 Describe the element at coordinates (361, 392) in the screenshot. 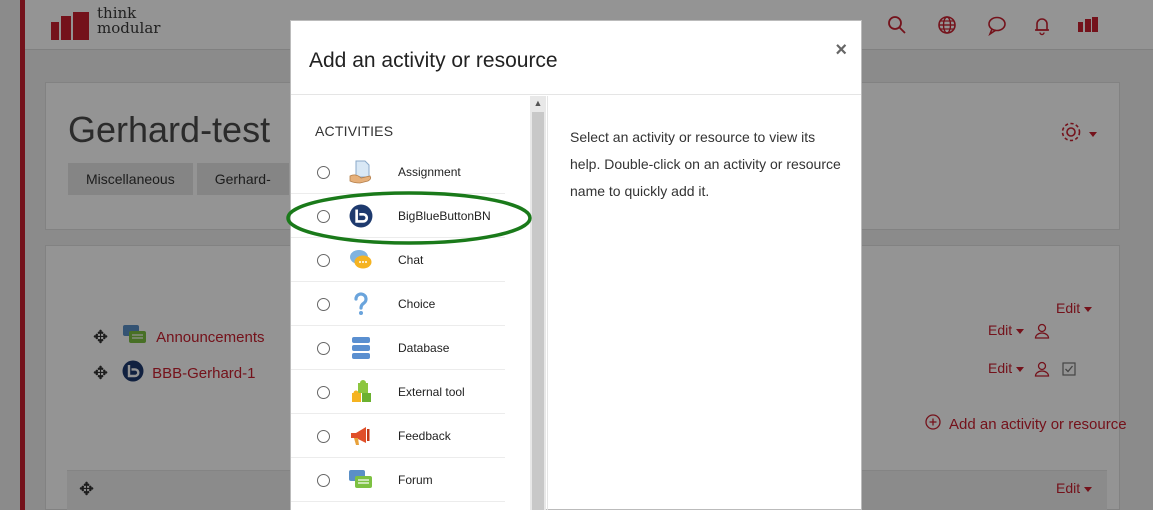

I see `external-tool-icon` at that location.